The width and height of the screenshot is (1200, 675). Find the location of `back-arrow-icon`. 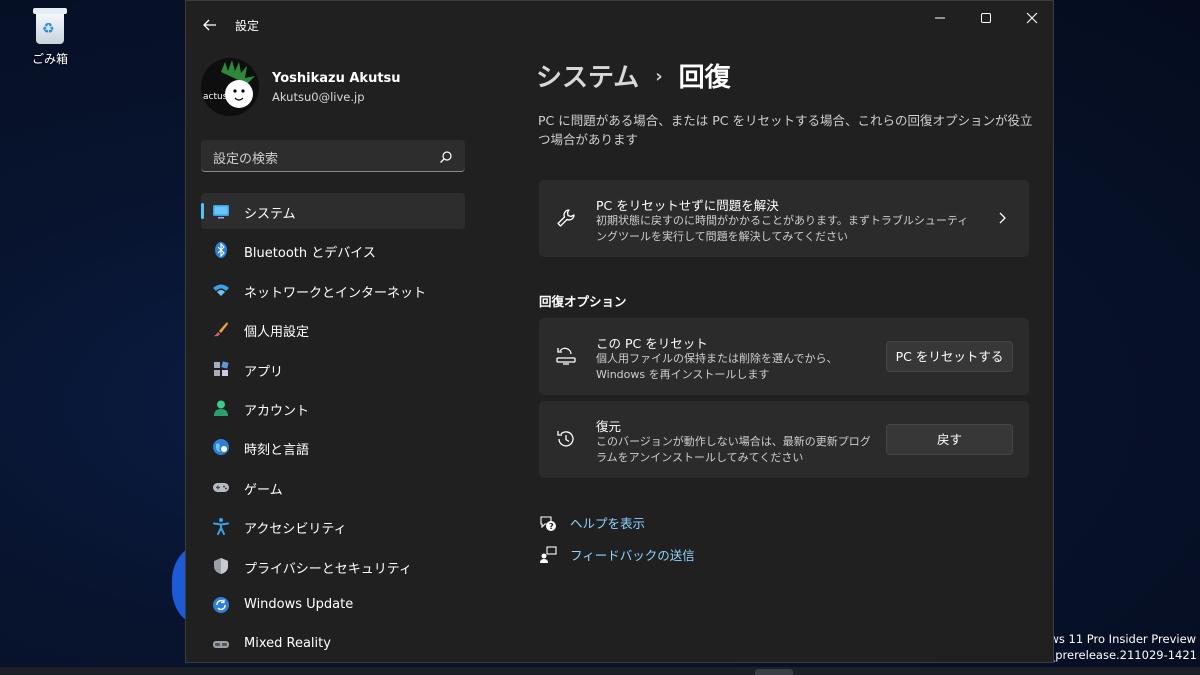

back-arrow-icon is located at coordinates (210, 25).